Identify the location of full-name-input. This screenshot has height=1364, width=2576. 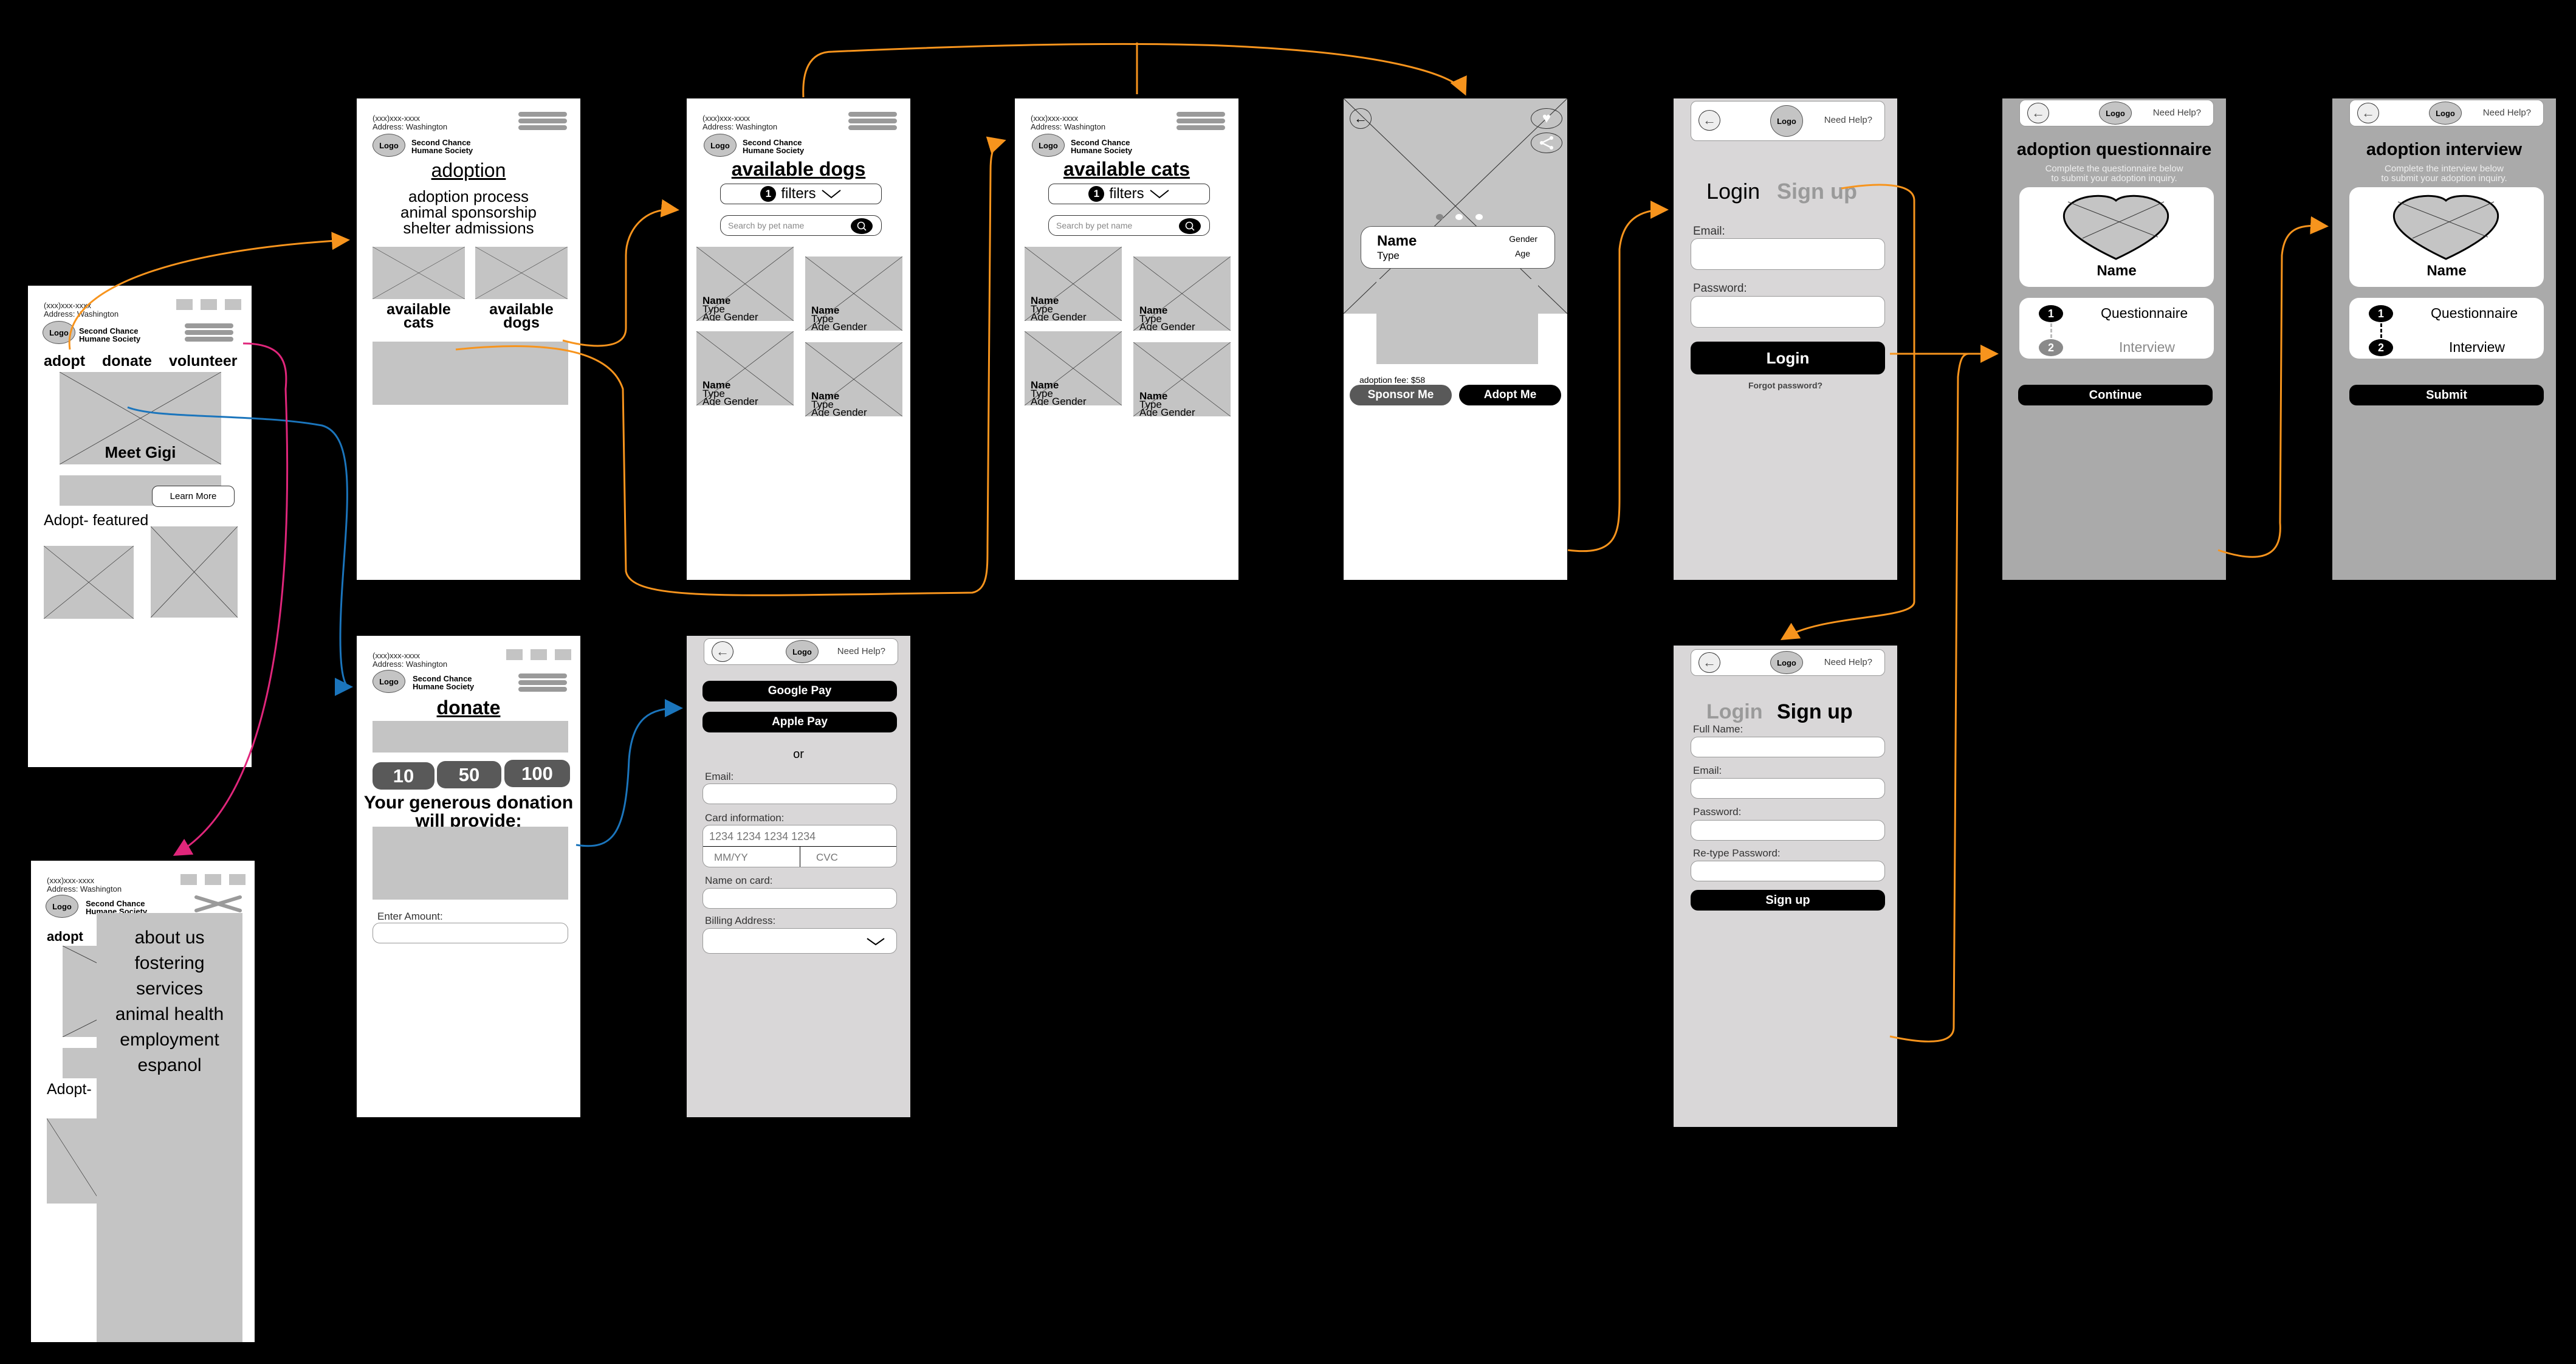
(1788, 747).